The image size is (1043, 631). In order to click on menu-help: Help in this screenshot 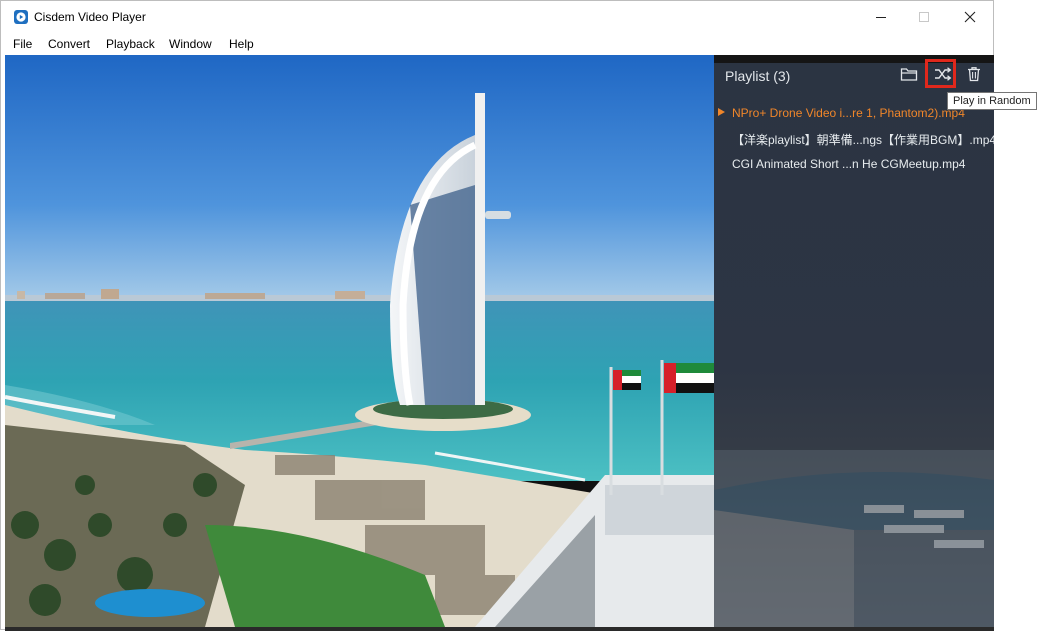, I will do `click(241, 44)`.